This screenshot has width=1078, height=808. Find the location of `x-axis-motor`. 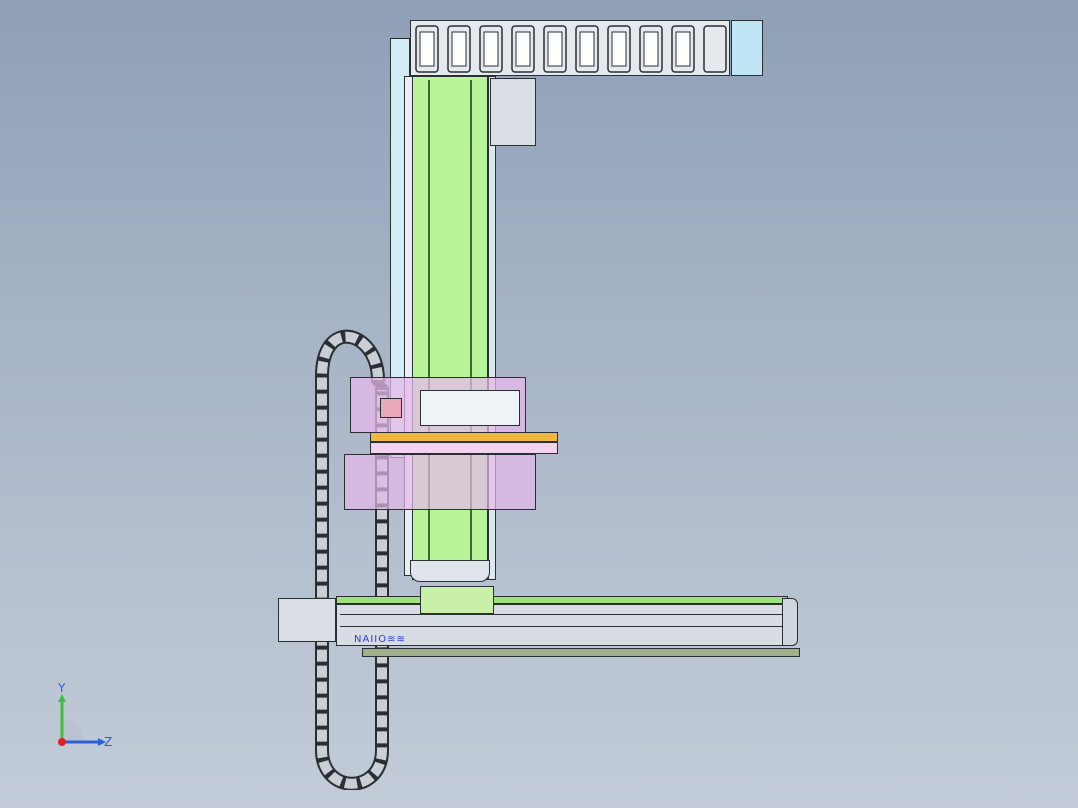

x-axis-motor is located at coordinates (307, 620).